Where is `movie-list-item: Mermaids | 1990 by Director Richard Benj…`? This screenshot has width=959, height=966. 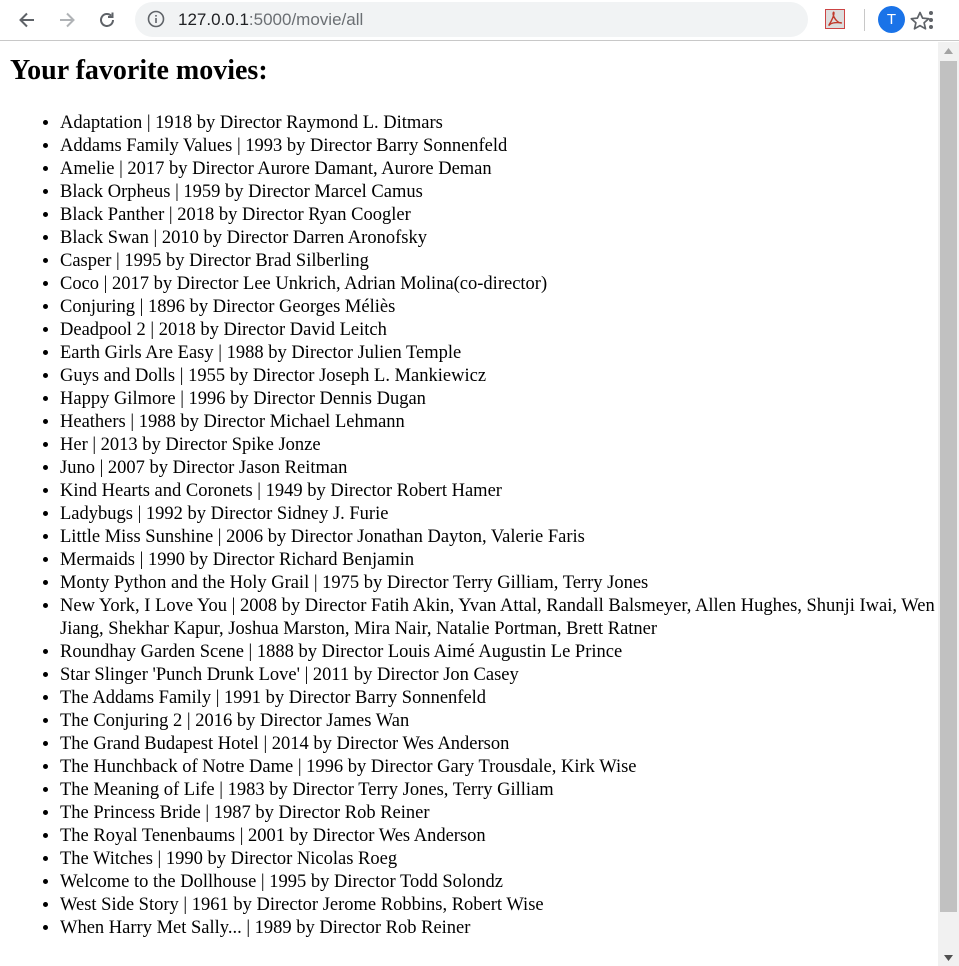
movie-list-item: Mermaids | 1990 by Director Richard Benj… is located at coordinates (498, 560).